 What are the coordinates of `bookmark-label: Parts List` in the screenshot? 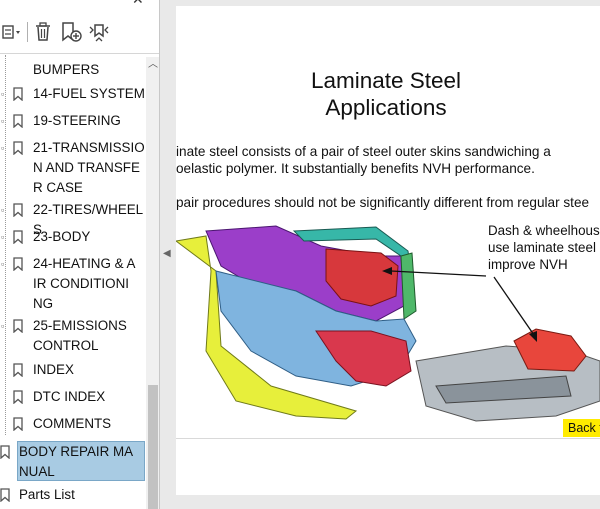 It's located at (47, 494).